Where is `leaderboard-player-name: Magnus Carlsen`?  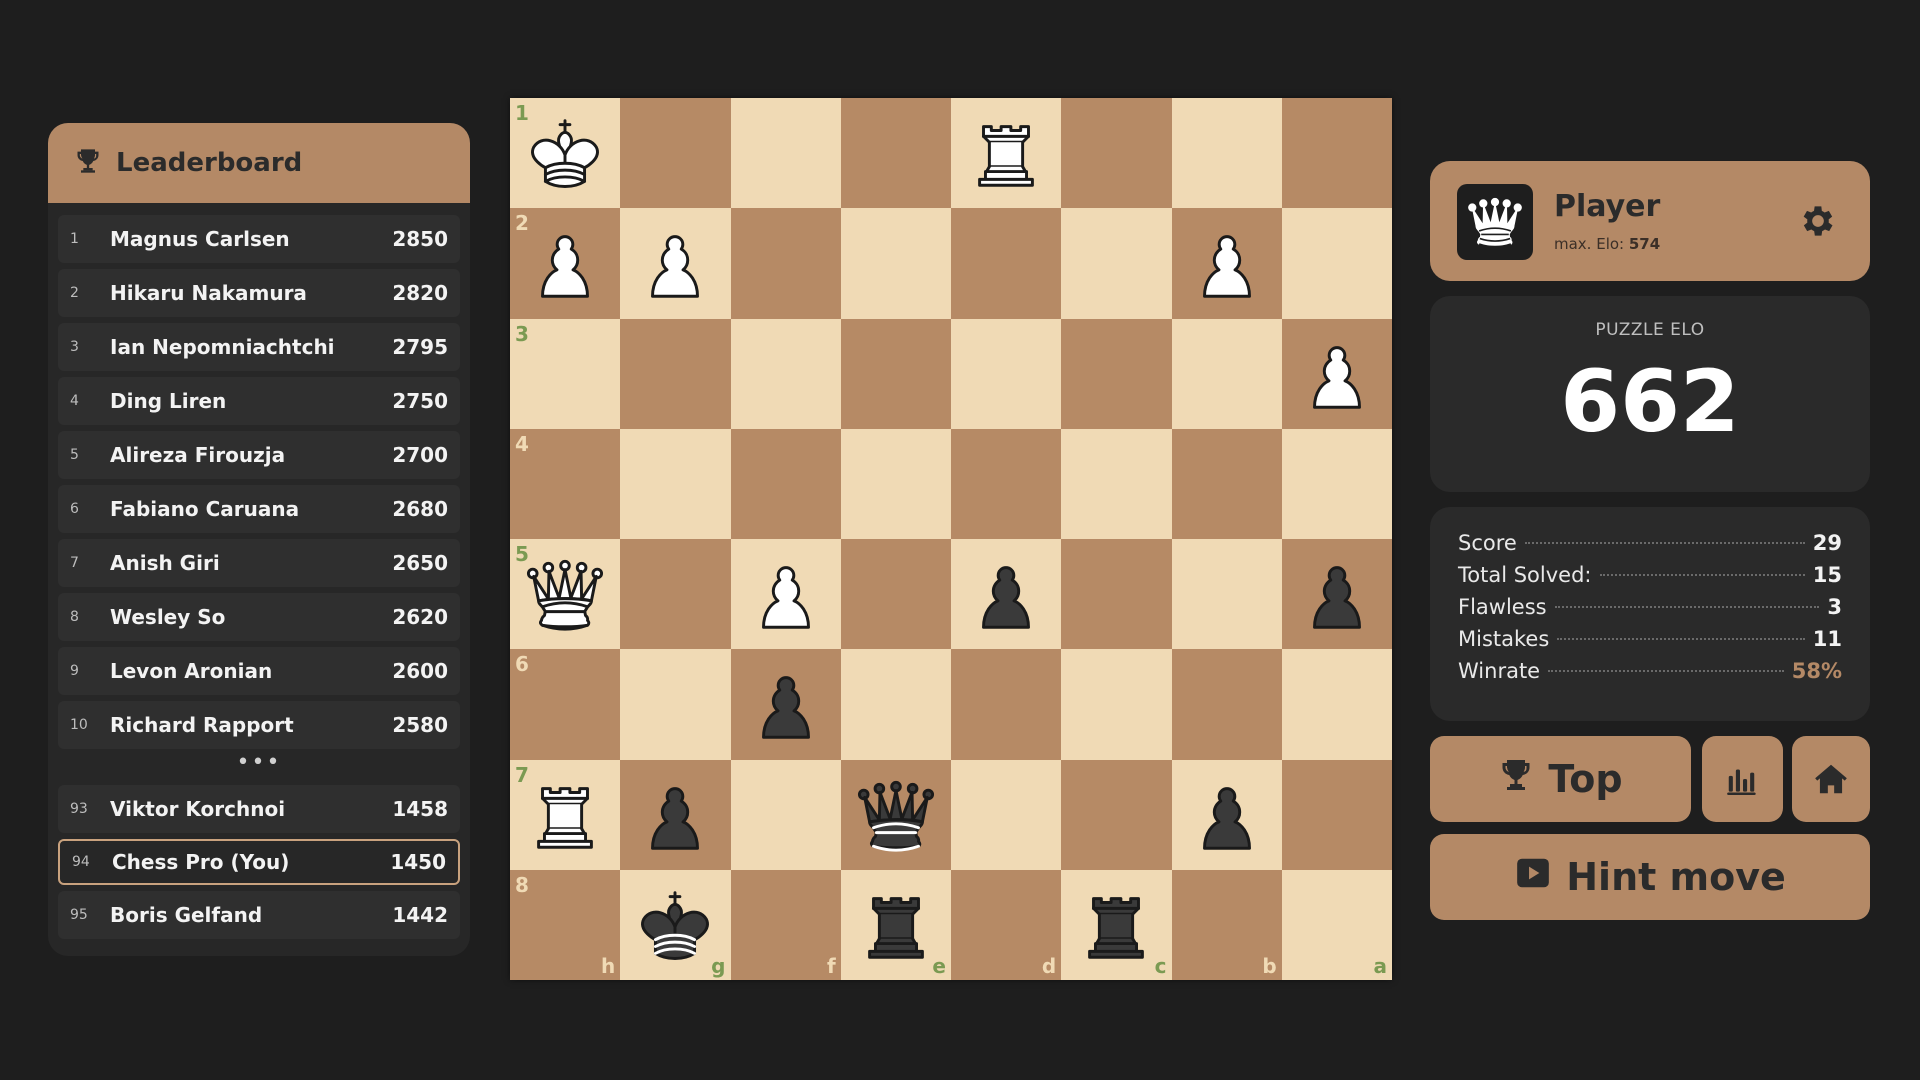 leaderboard-player-name: Magnus Carlsen is located at coordinates (200, 239).